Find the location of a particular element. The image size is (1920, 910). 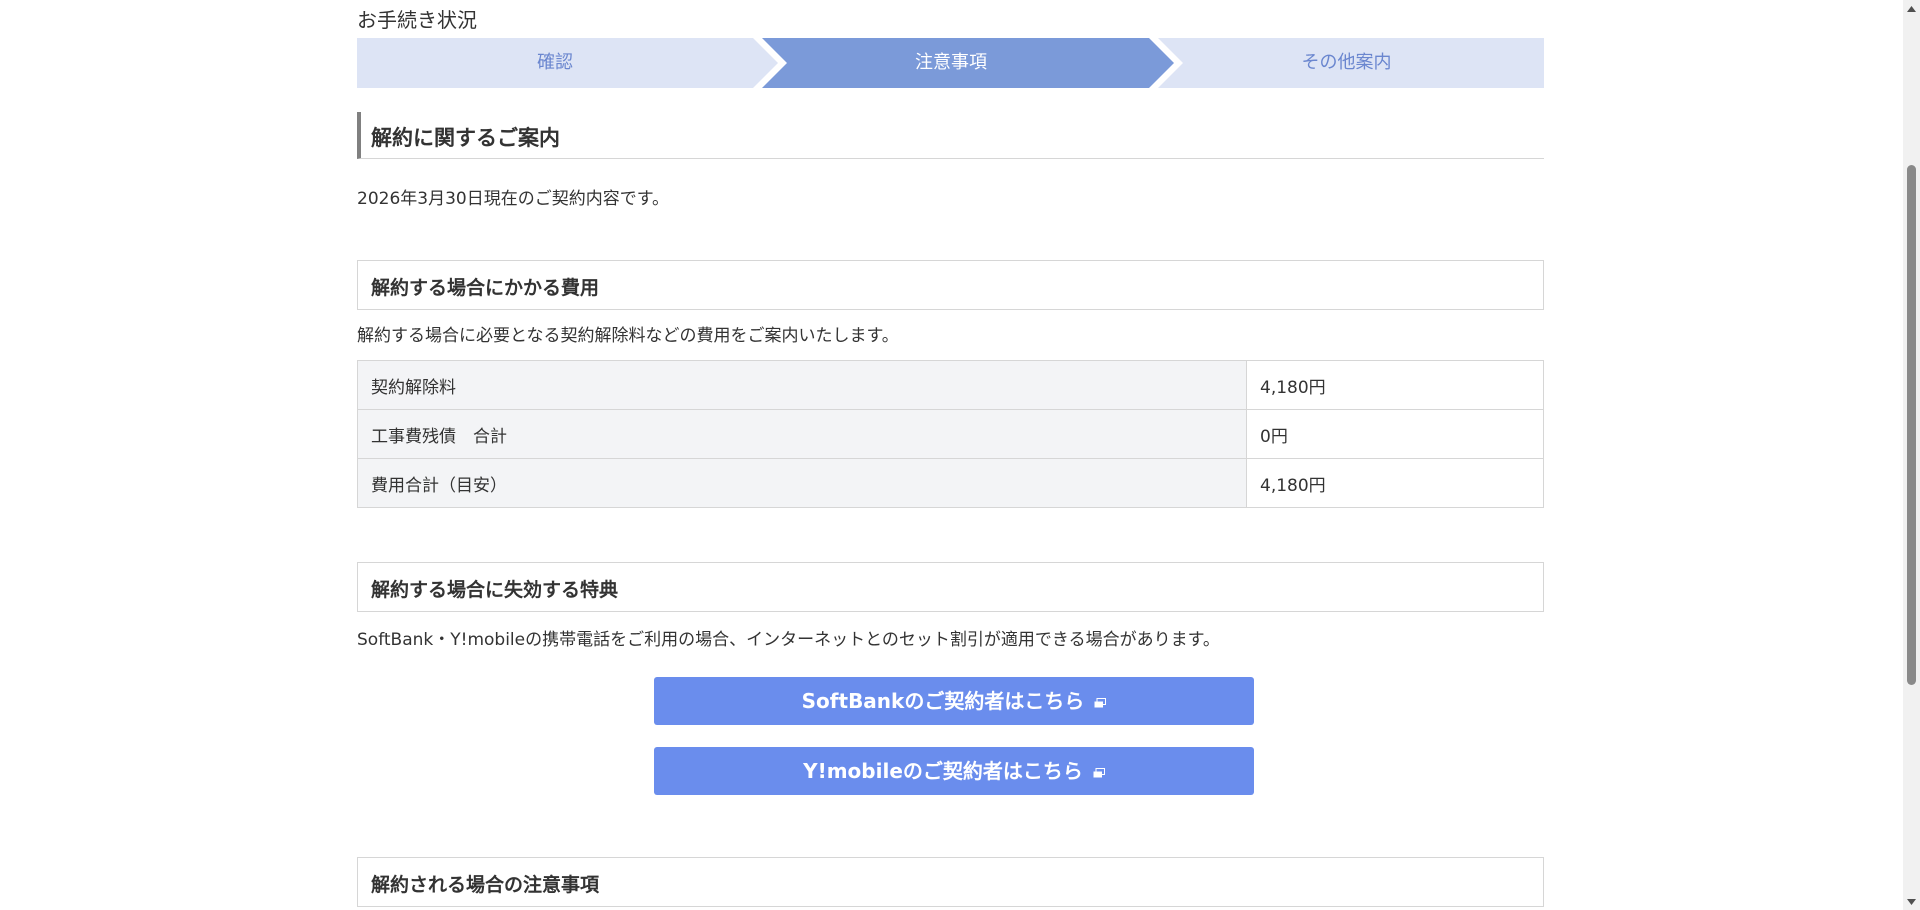

table-row: 費用合計（目安） 4,180円 is located at coordinates (950, 483).